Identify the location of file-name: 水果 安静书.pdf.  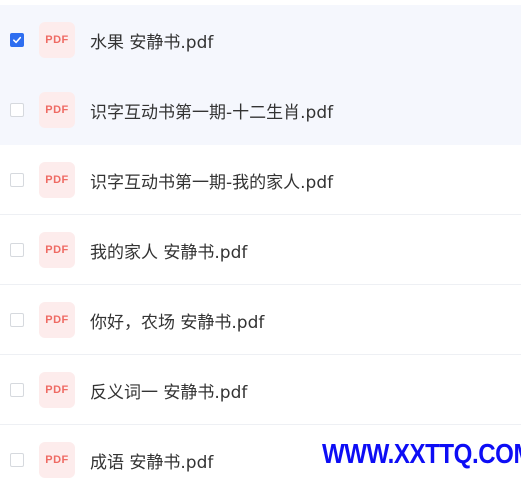
(151, 40).